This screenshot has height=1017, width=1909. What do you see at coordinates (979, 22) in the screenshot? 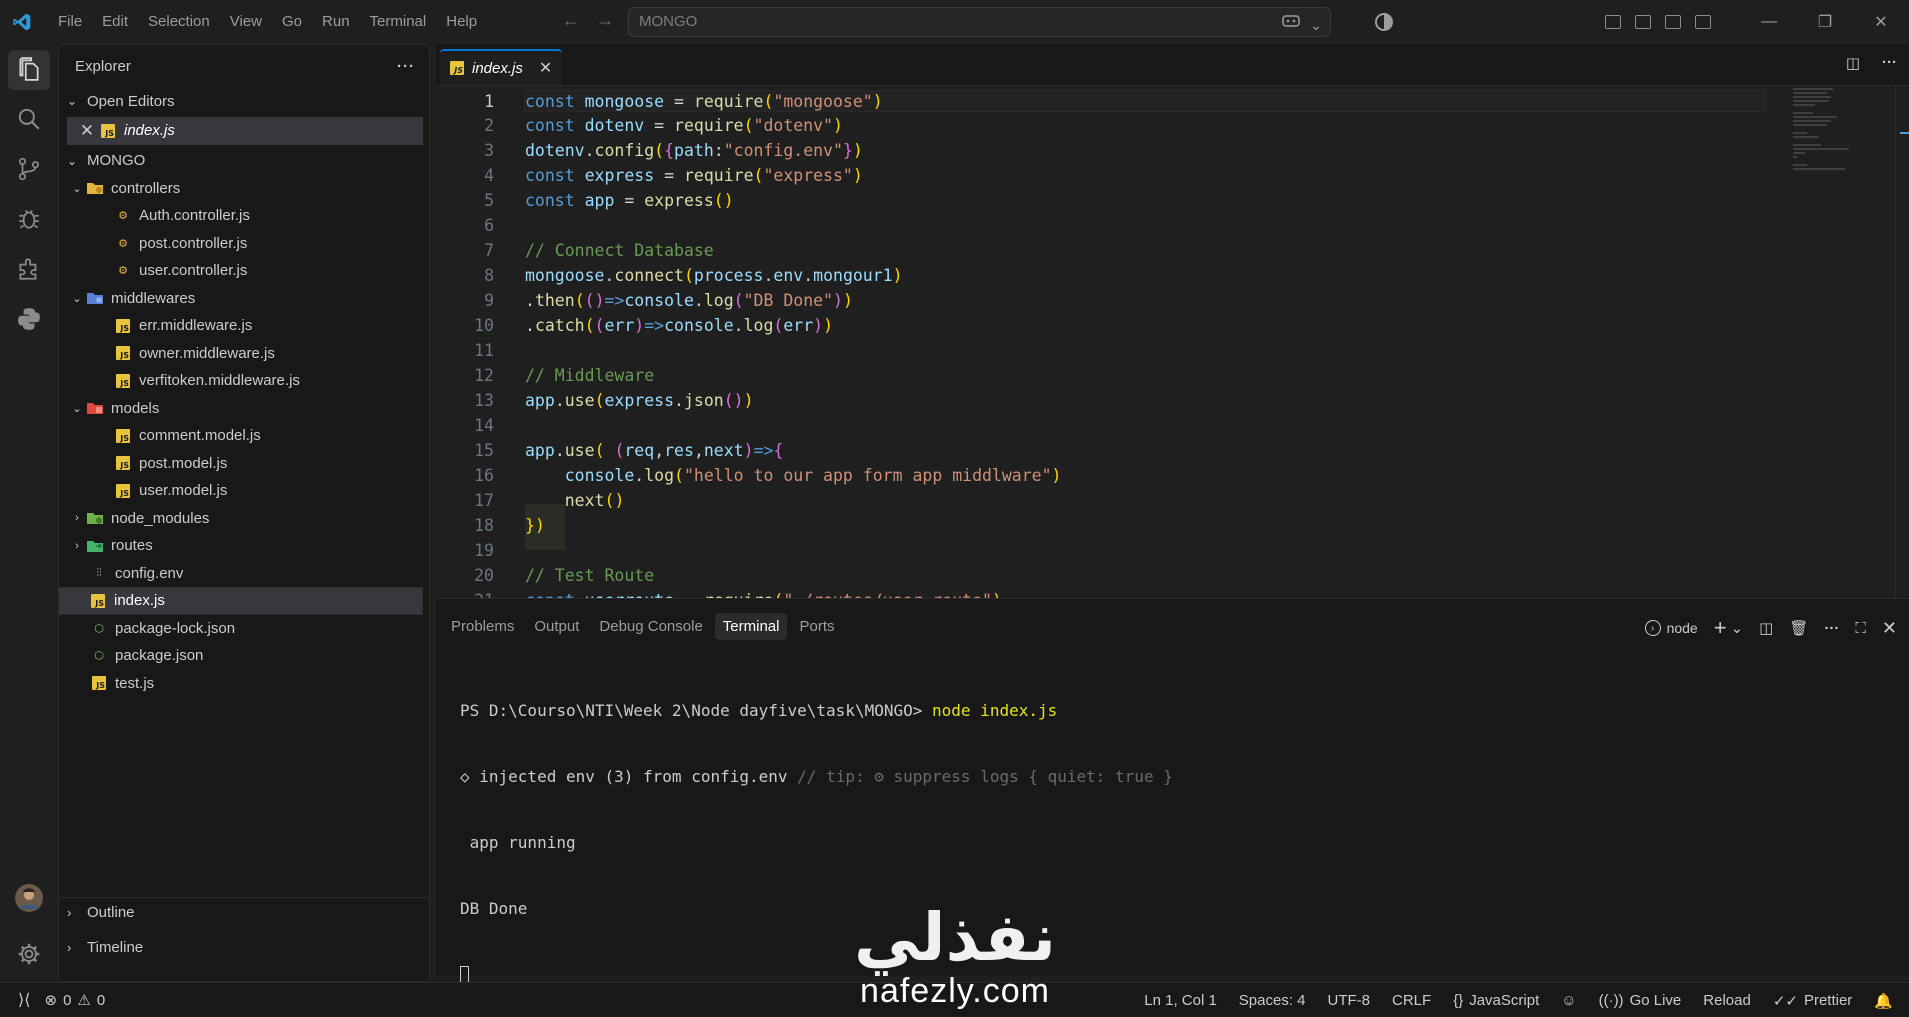
I see `command-center-search: MONGO ⌄` at bounding box center [979, 22].